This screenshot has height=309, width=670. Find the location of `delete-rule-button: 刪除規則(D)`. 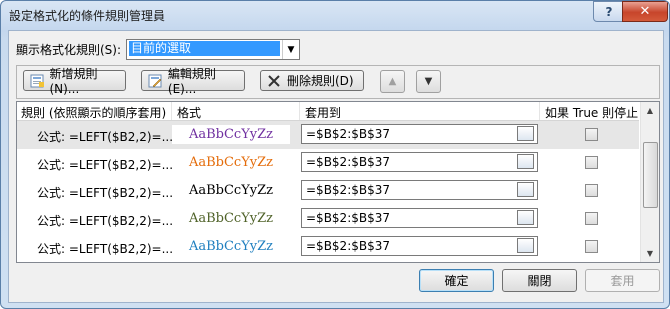

delete-rule-button: 刪除規則(D) is located at coordinates (312, 80).